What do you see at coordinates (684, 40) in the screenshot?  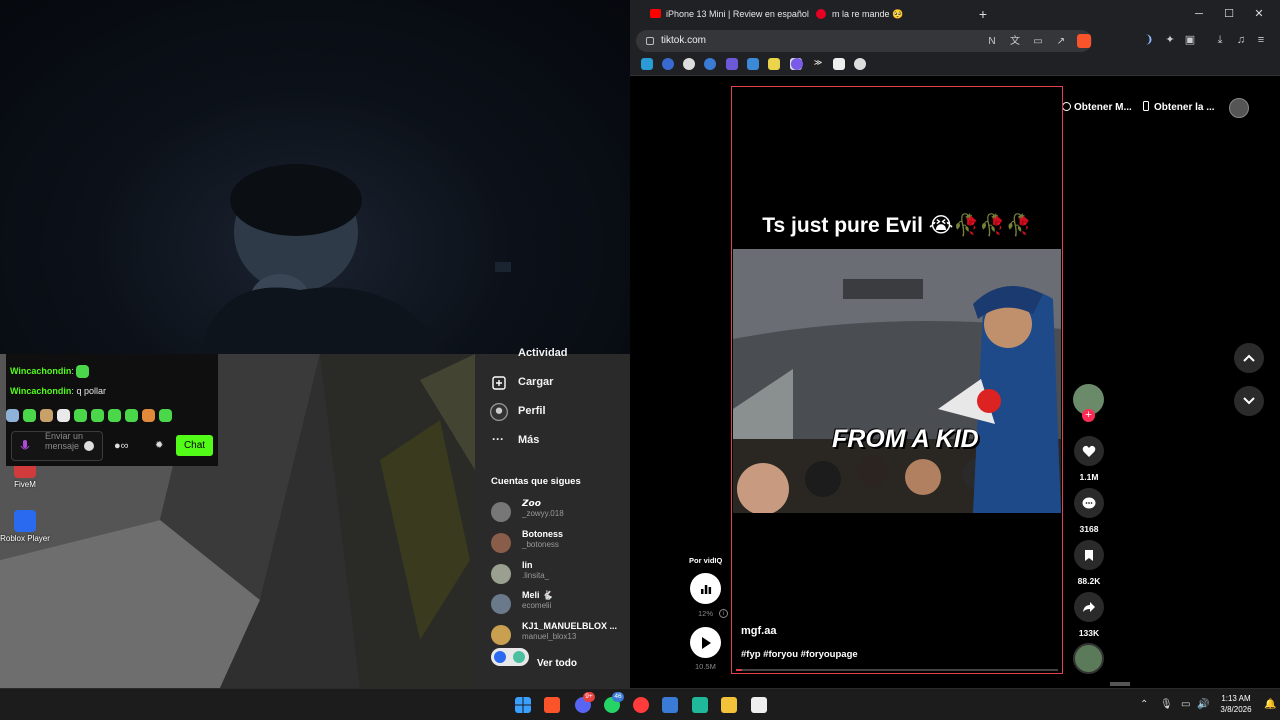 I see `url-text: tiktok.com` at bounding box center [684, 40].